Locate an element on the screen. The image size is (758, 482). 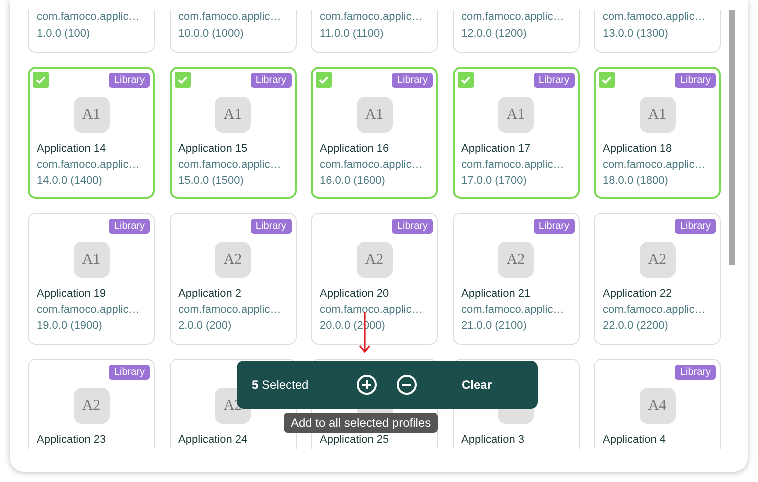
app-version: 2.0.0 (200) is located at coordinates (205, 326).